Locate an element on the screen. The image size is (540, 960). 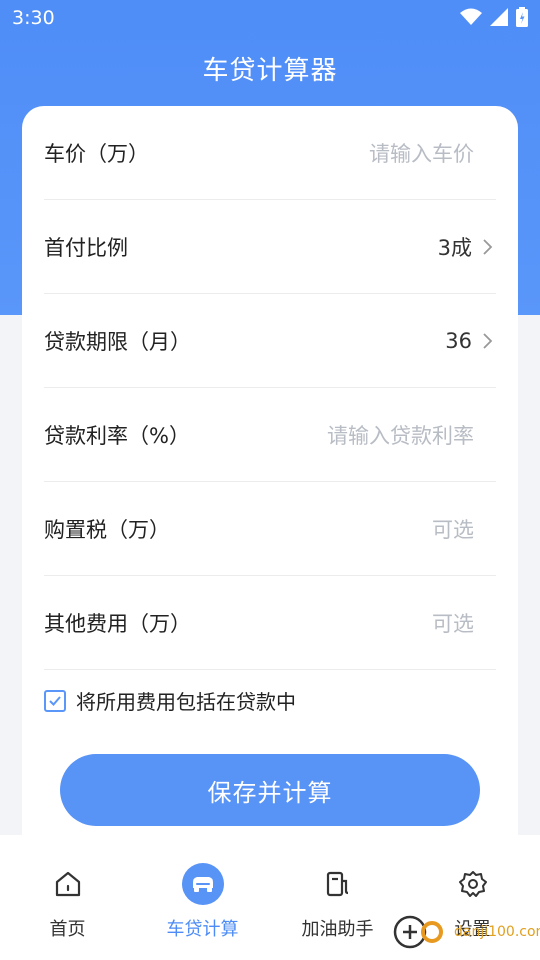
home-icon is located at coordinates (67, 884).